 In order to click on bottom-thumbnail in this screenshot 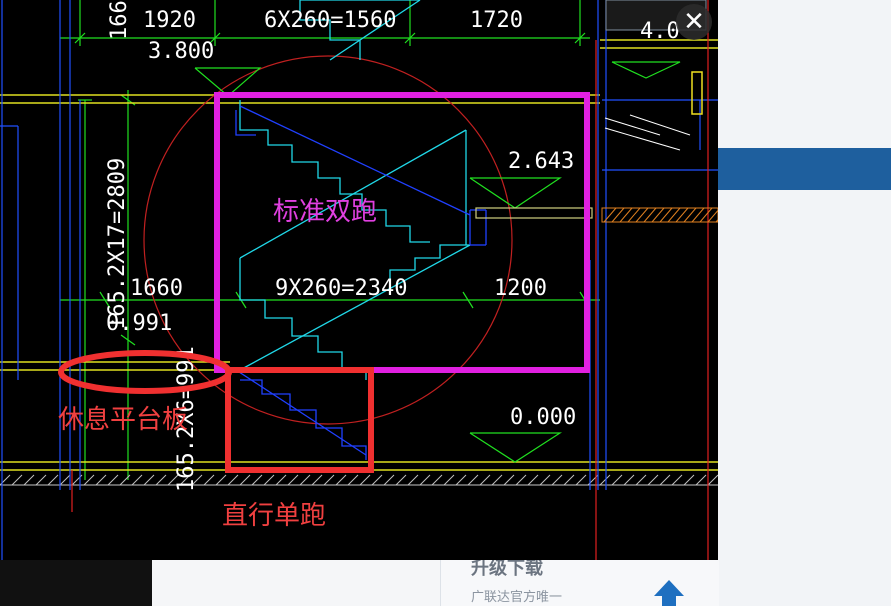, I will do `click(76, 583)`.